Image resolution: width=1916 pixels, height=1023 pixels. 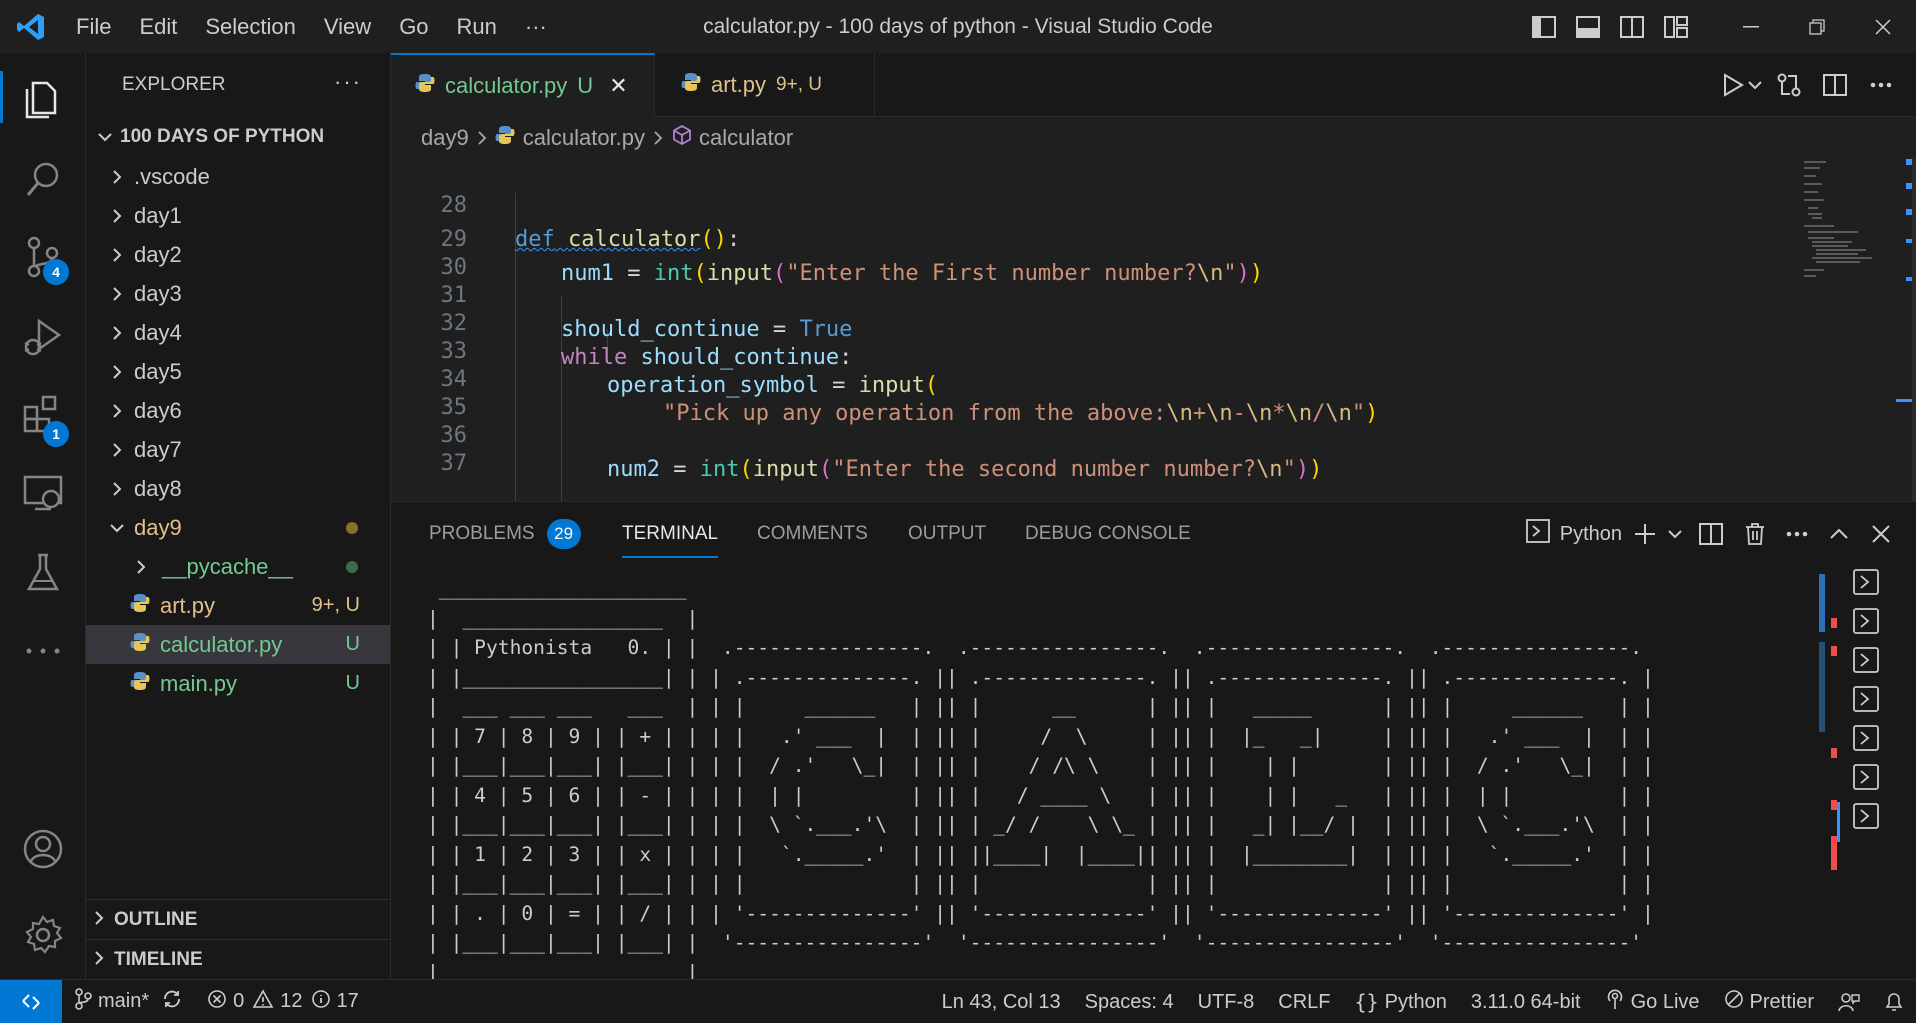 What do you see at coordinates (1652, 1001) in the screenshot?
I see `go-live-button: Go Live` at bounding box center [1652, 1001].